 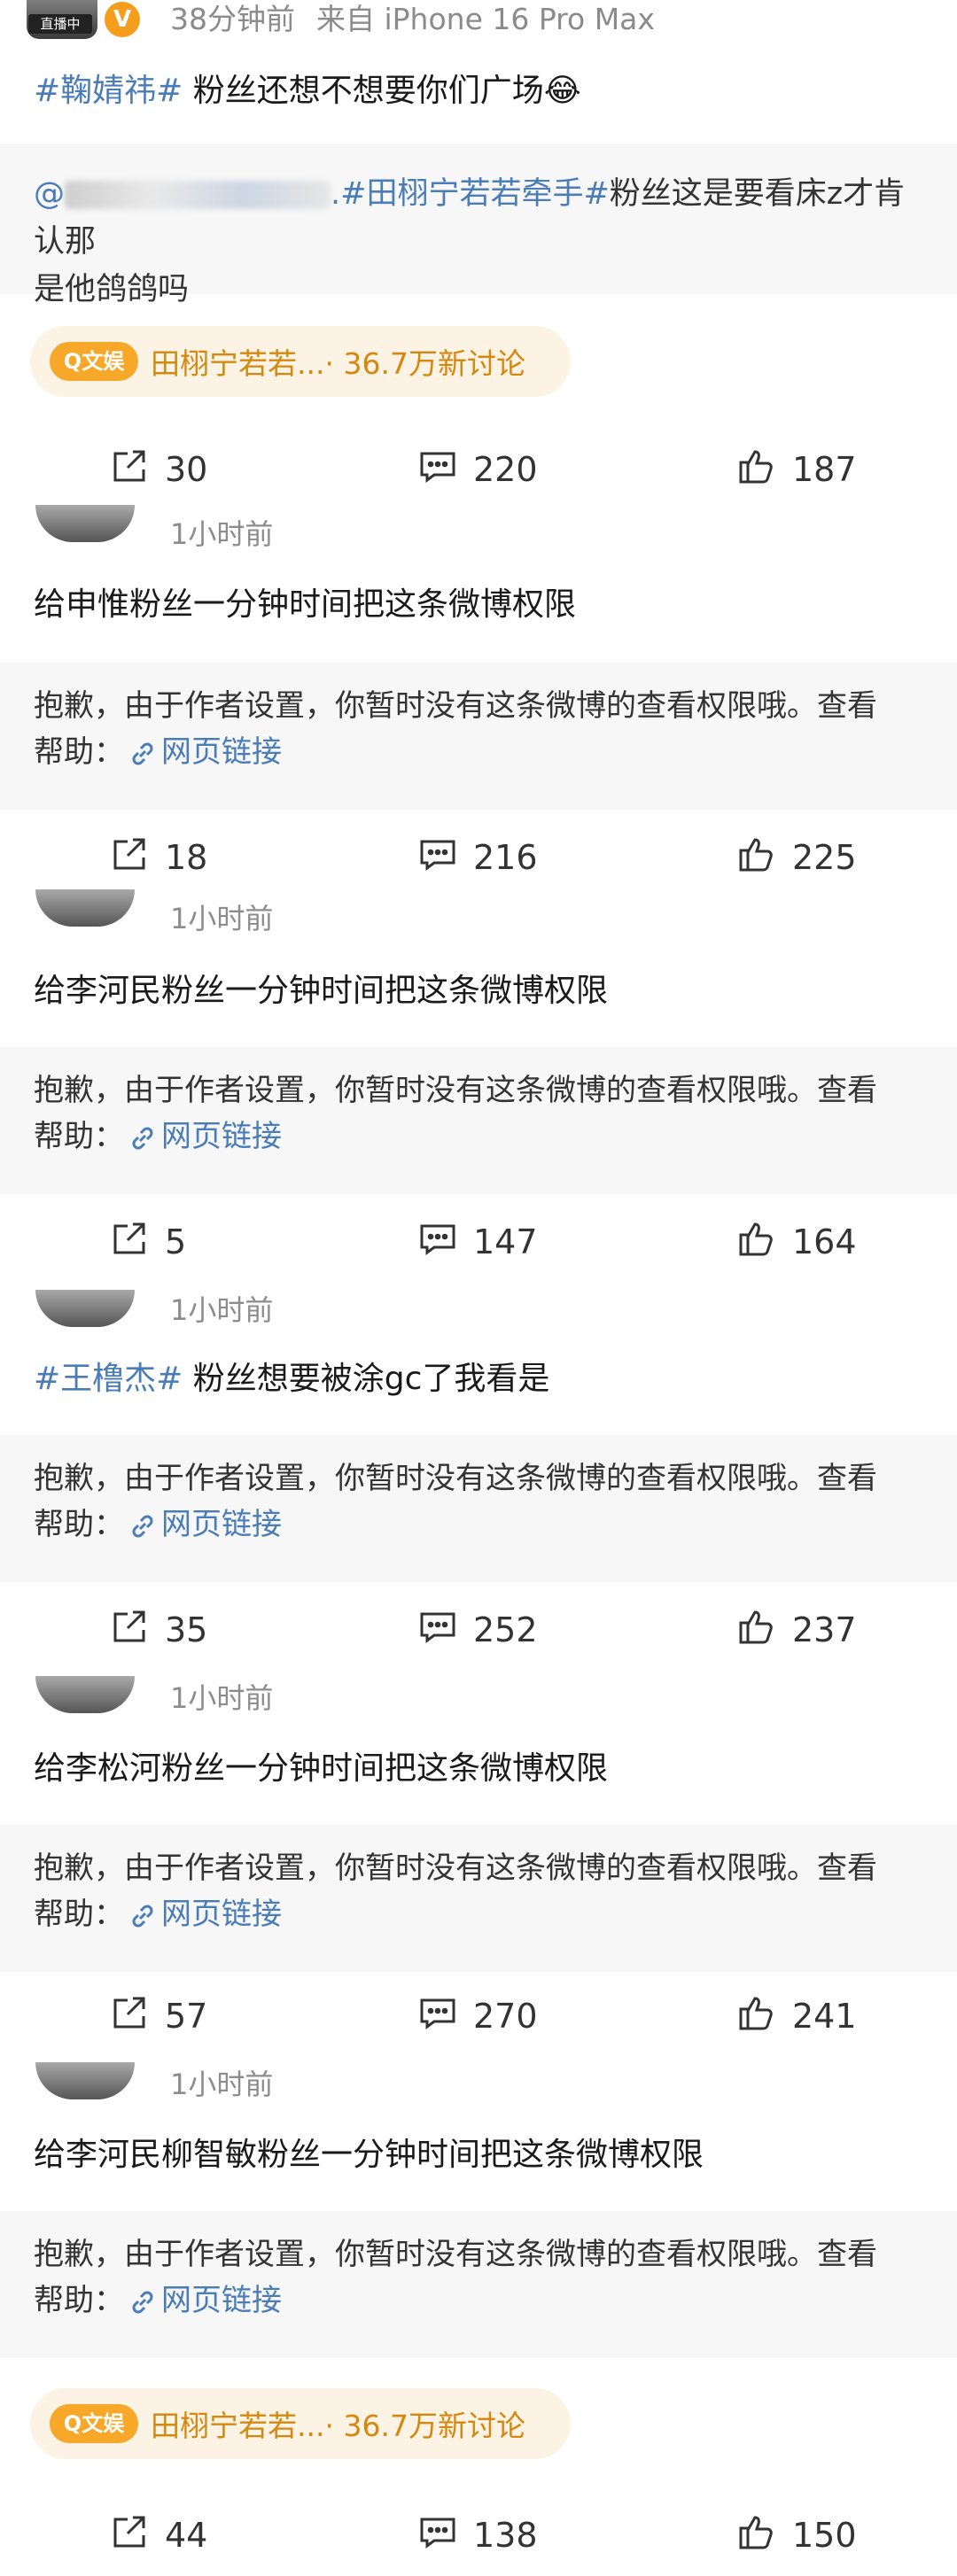 I want to click on topic-pill-bottom: Q文娱 田栩宁若若...· 36.7万新讨论, so click(x=300, y=2423).